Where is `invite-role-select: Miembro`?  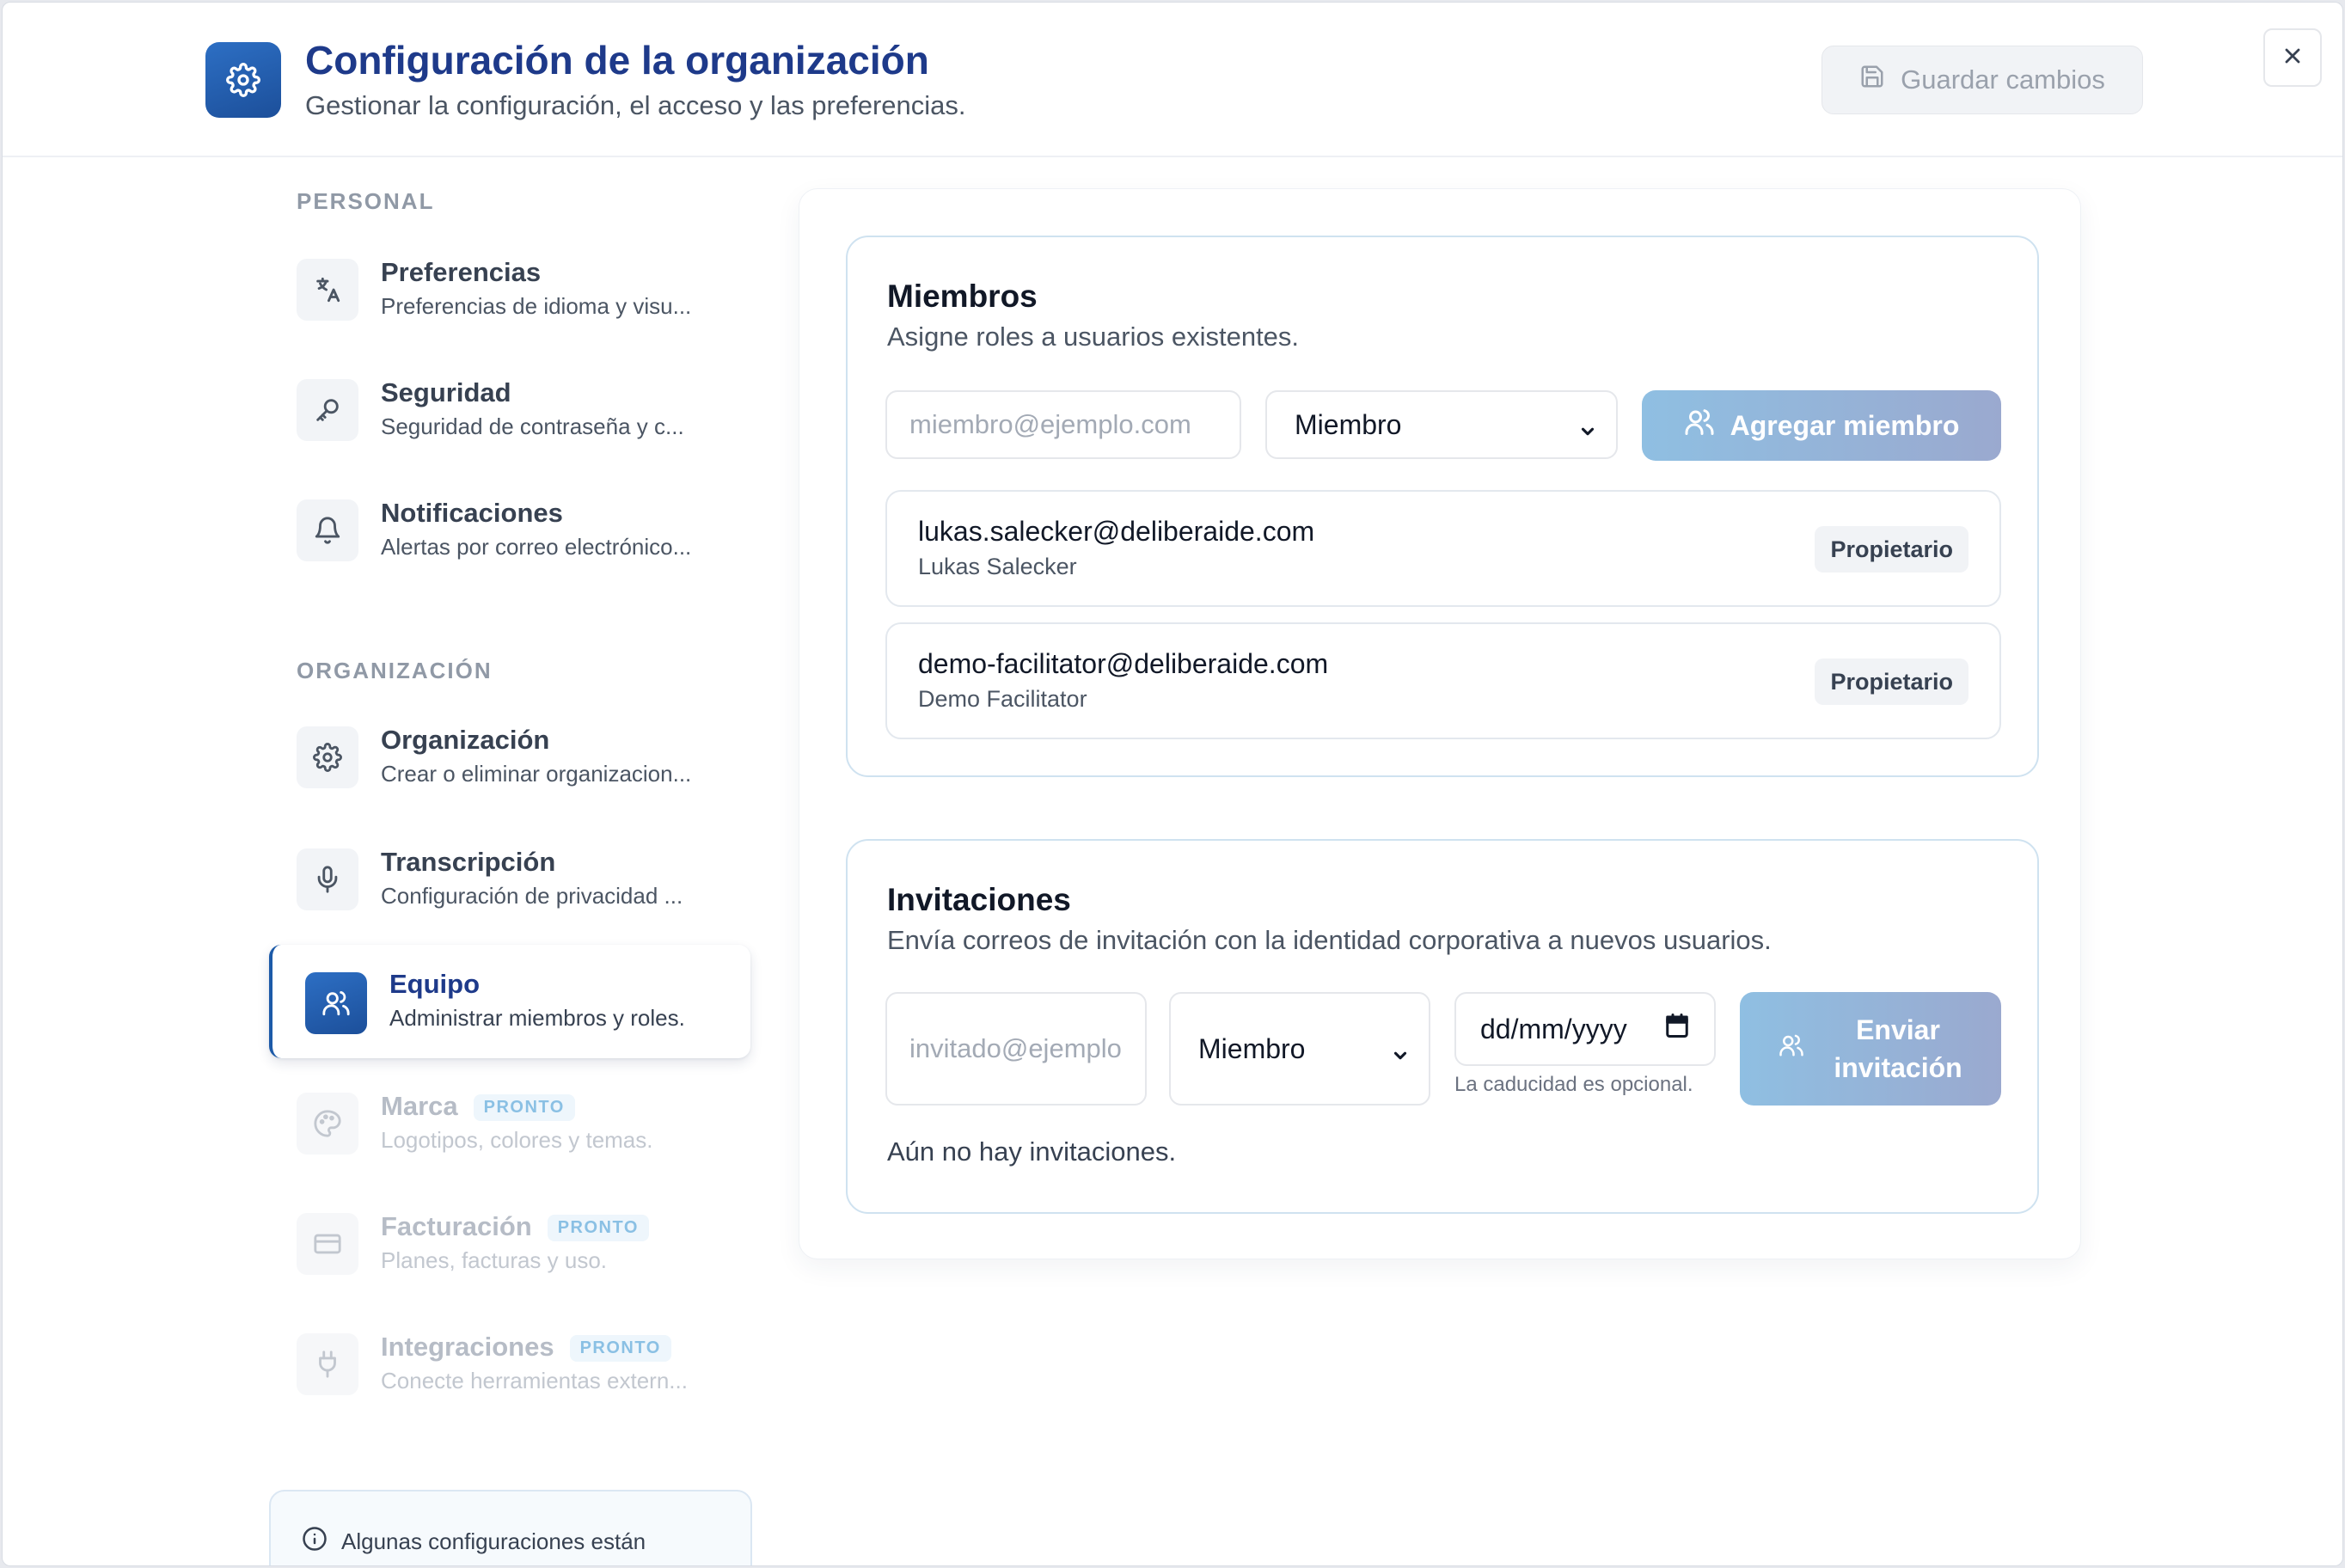 invite-role-select: Miembro is located at coordinates (1300, 1049).